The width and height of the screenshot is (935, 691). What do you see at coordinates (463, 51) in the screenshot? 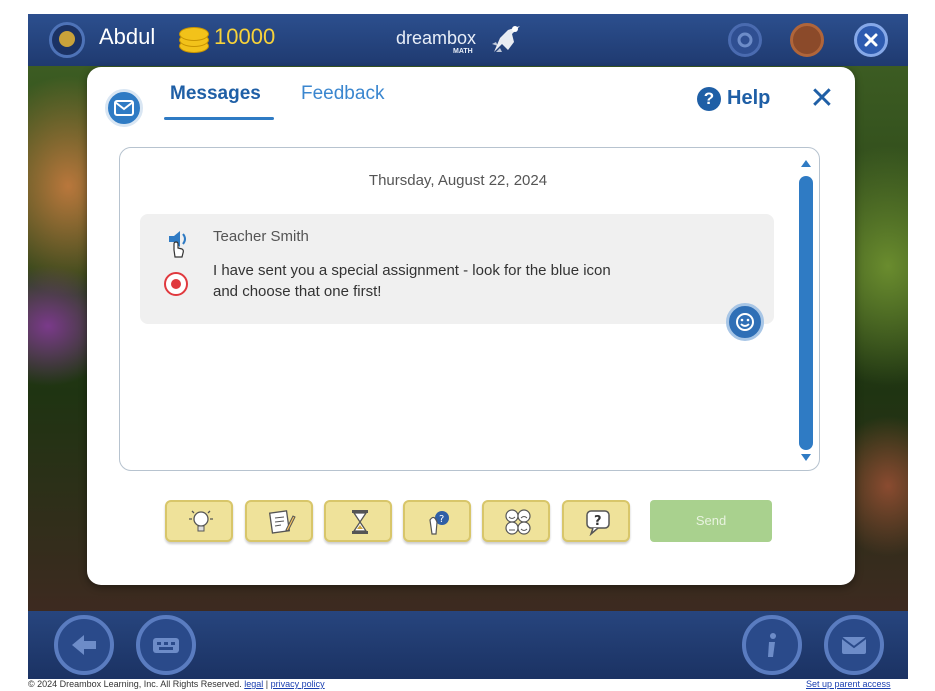
I see `brand-logo-subtext: MATH` at bounding box center [463, 51].